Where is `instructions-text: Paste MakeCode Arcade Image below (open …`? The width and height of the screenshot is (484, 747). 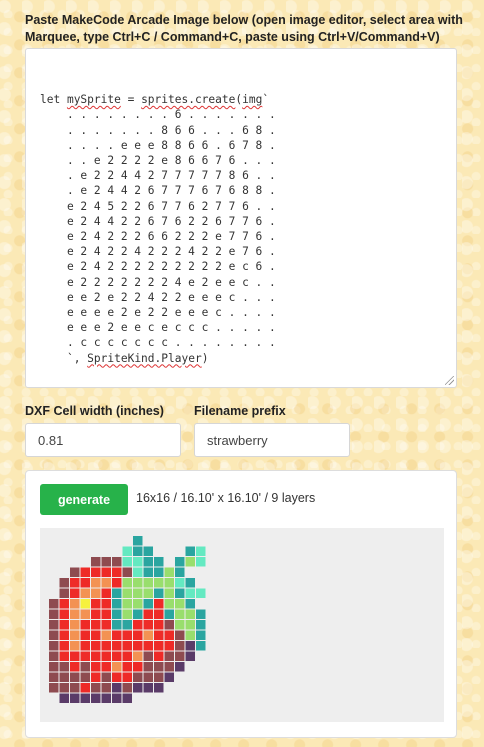
instructions-text: Paste MakeCode Arcade Image below (open … is located at coordinates (244, 28).